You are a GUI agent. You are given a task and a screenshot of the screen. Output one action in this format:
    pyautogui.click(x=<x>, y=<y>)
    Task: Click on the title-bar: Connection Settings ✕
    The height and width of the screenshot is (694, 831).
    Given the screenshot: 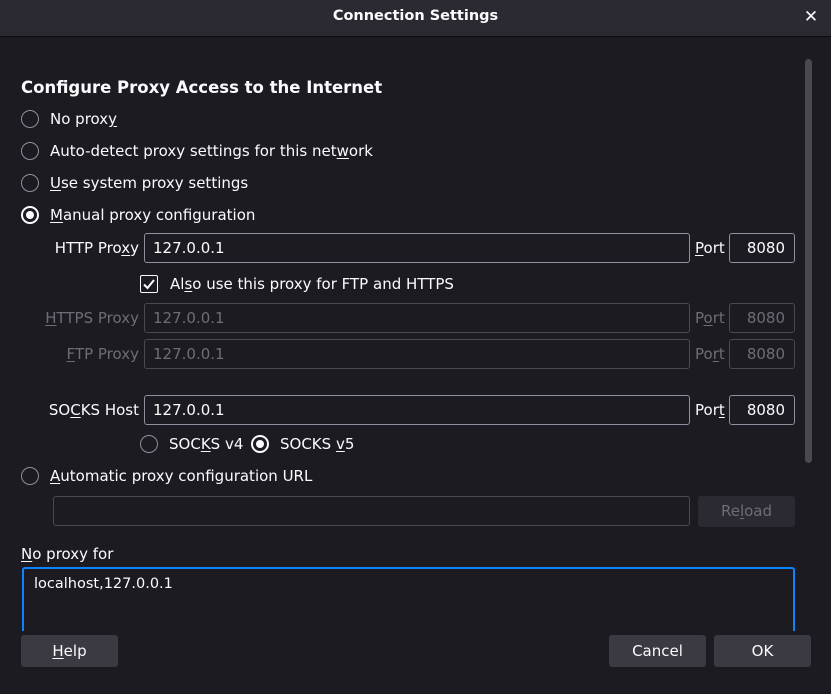 What is the action you would take?
    pyautogui.click(x=415, y=18)
    